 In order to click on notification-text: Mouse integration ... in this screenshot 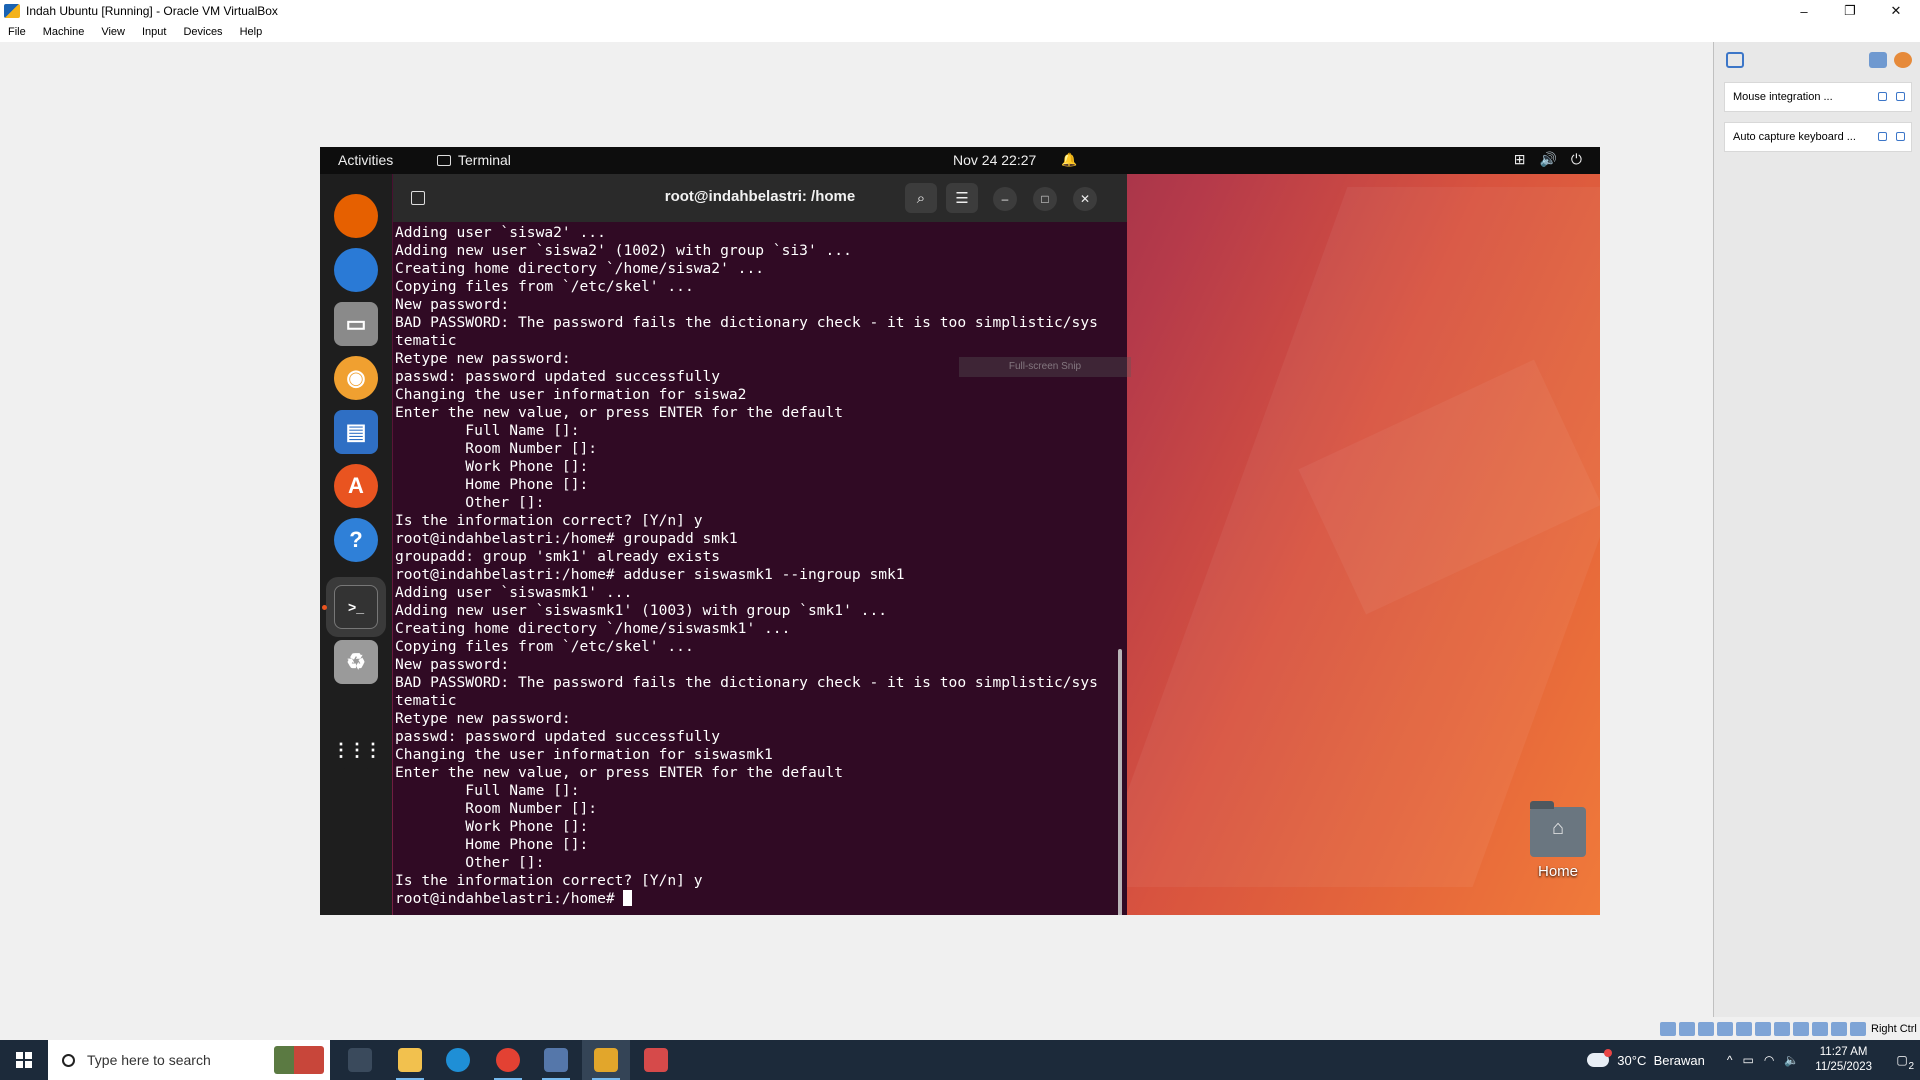, I will do `click(1783, 97)`.